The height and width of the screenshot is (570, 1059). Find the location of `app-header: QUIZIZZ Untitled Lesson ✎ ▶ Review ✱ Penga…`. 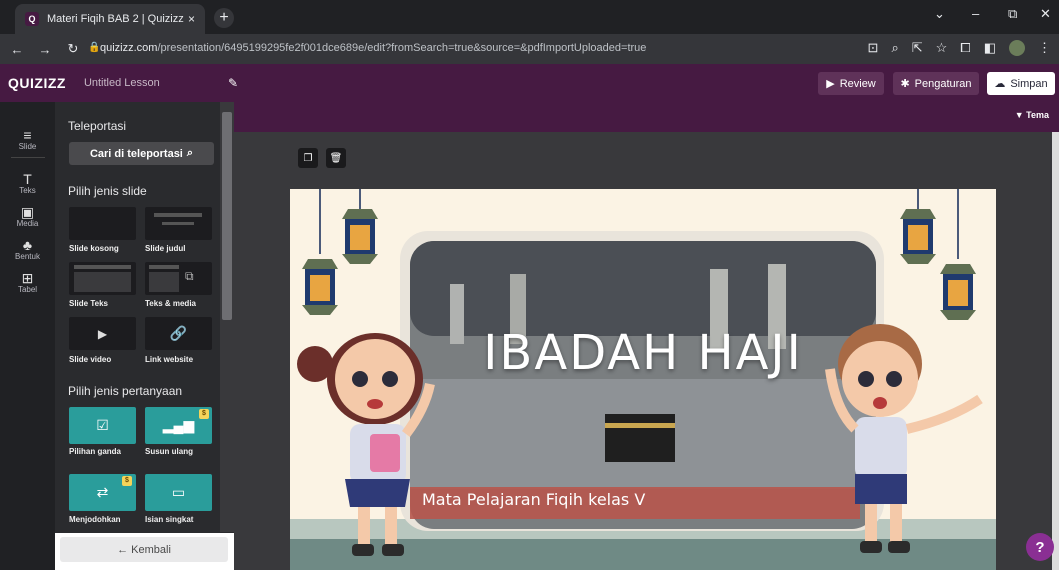

app-header: QUIZIZZ Untitled Lesson ✎ ▶ Review ✱ Penga… is located at coordinates (529, 83).